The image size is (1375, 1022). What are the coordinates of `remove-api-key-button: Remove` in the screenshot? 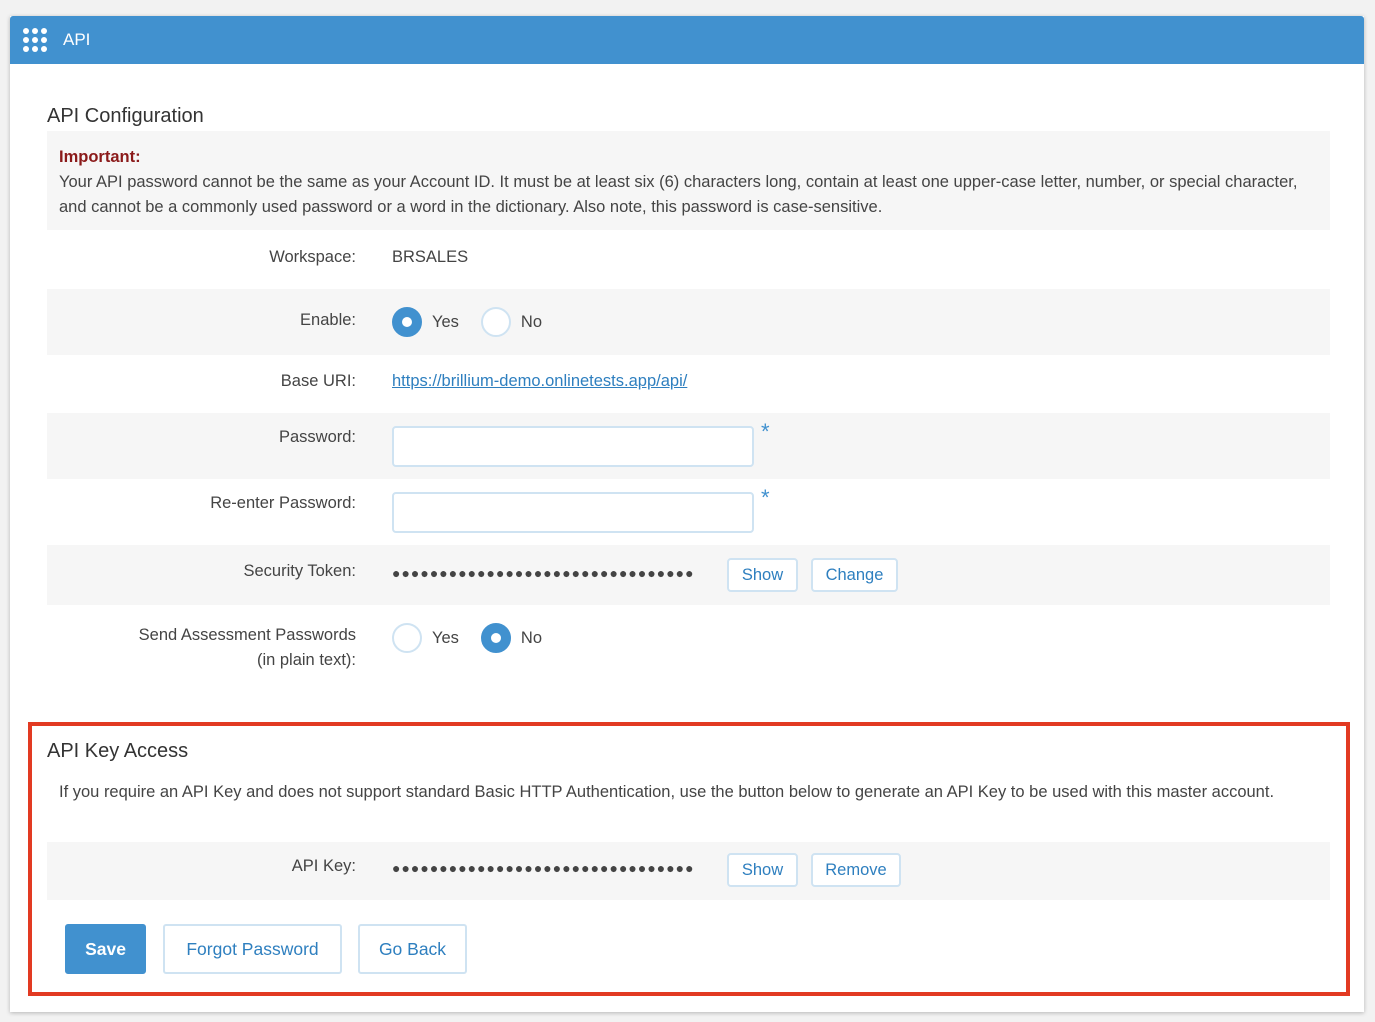 It's located at (856, 870).